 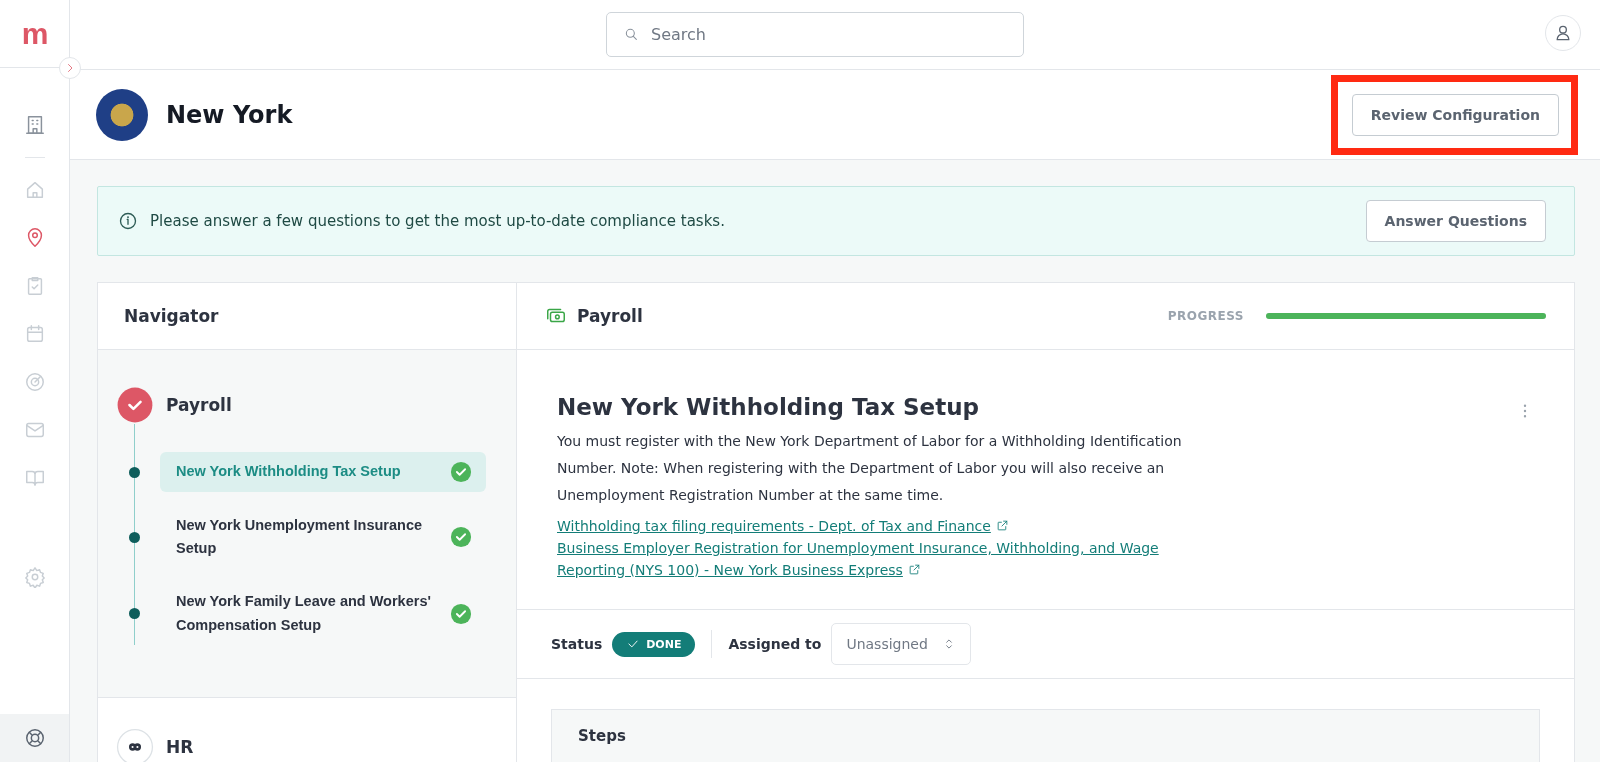 What do you see at coordinates (70, 68) in the screenshot?
I see `sidebar-toggle-button` at bounding box center [70, 68].